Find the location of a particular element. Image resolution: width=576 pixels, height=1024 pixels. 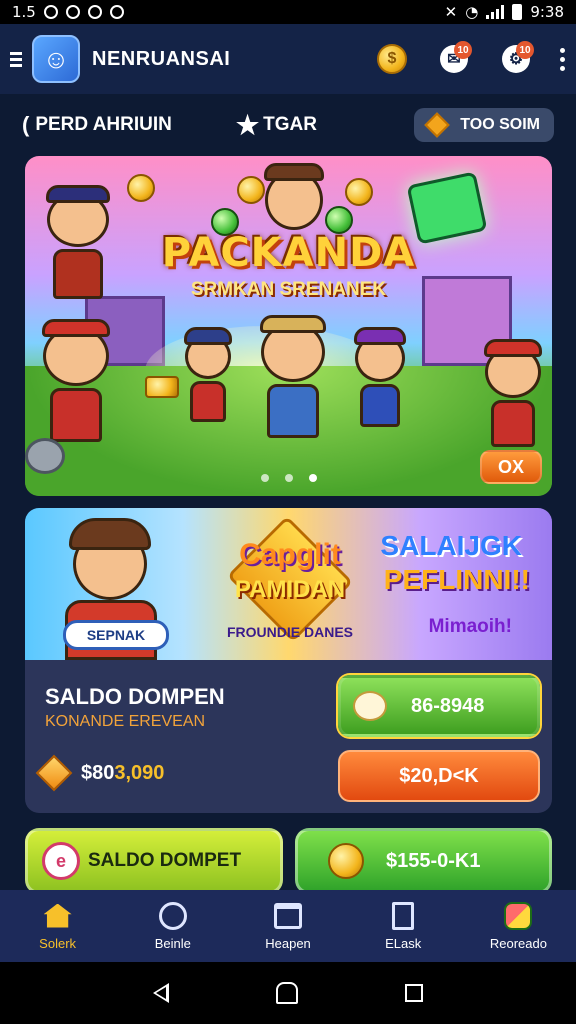

bottom-nav: Solerk Beinle Heapen ELask Reoreado is located at coordinates (288, 926).